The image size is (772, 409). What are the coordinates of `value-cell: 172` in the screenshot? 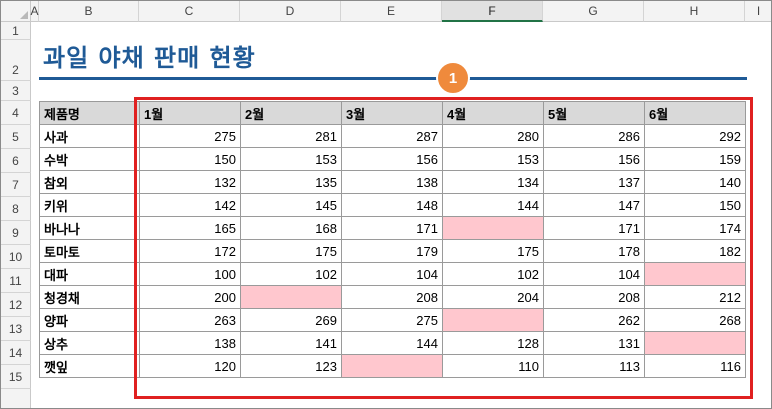 It's located at (190, 251).